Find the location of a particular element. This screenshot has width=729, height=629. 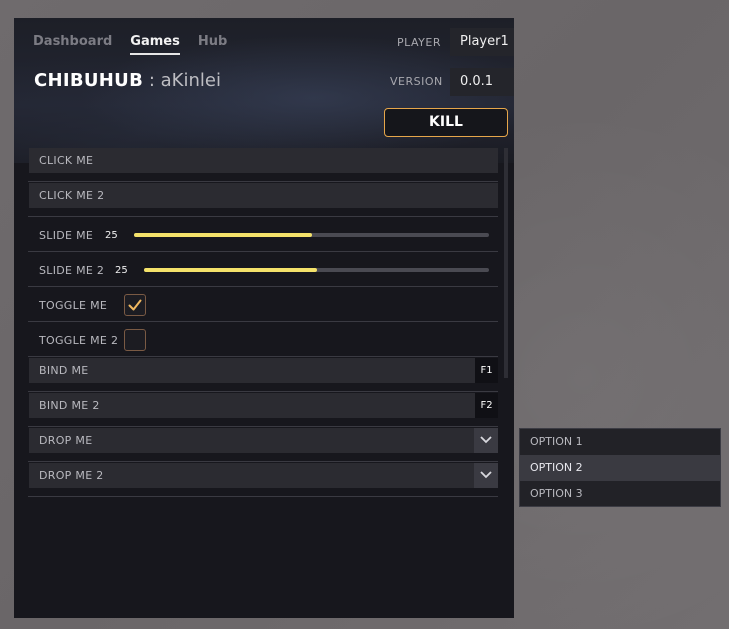

drop-me-2-label: DROP ME 2 is located at coordinates (71, 475).